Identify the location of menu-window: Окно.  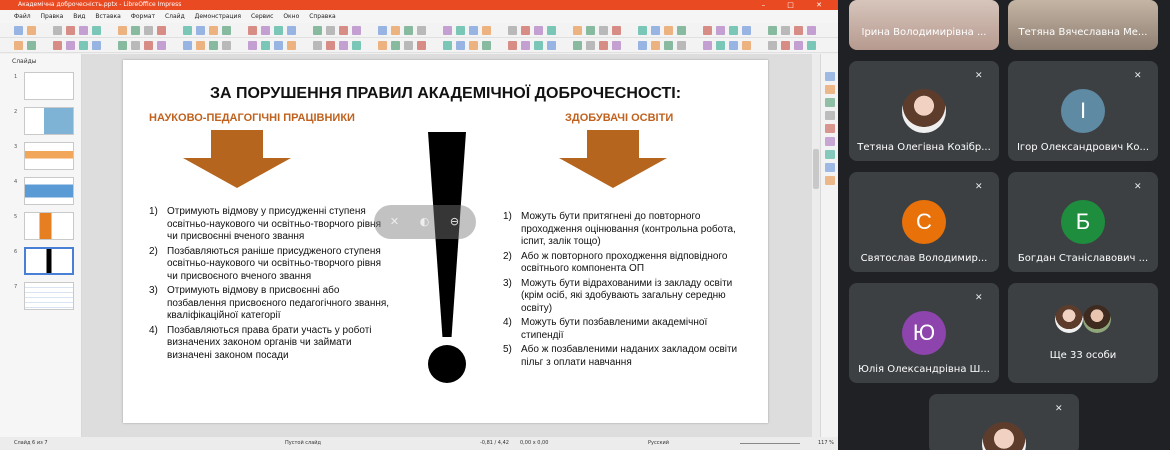
(291, 16).